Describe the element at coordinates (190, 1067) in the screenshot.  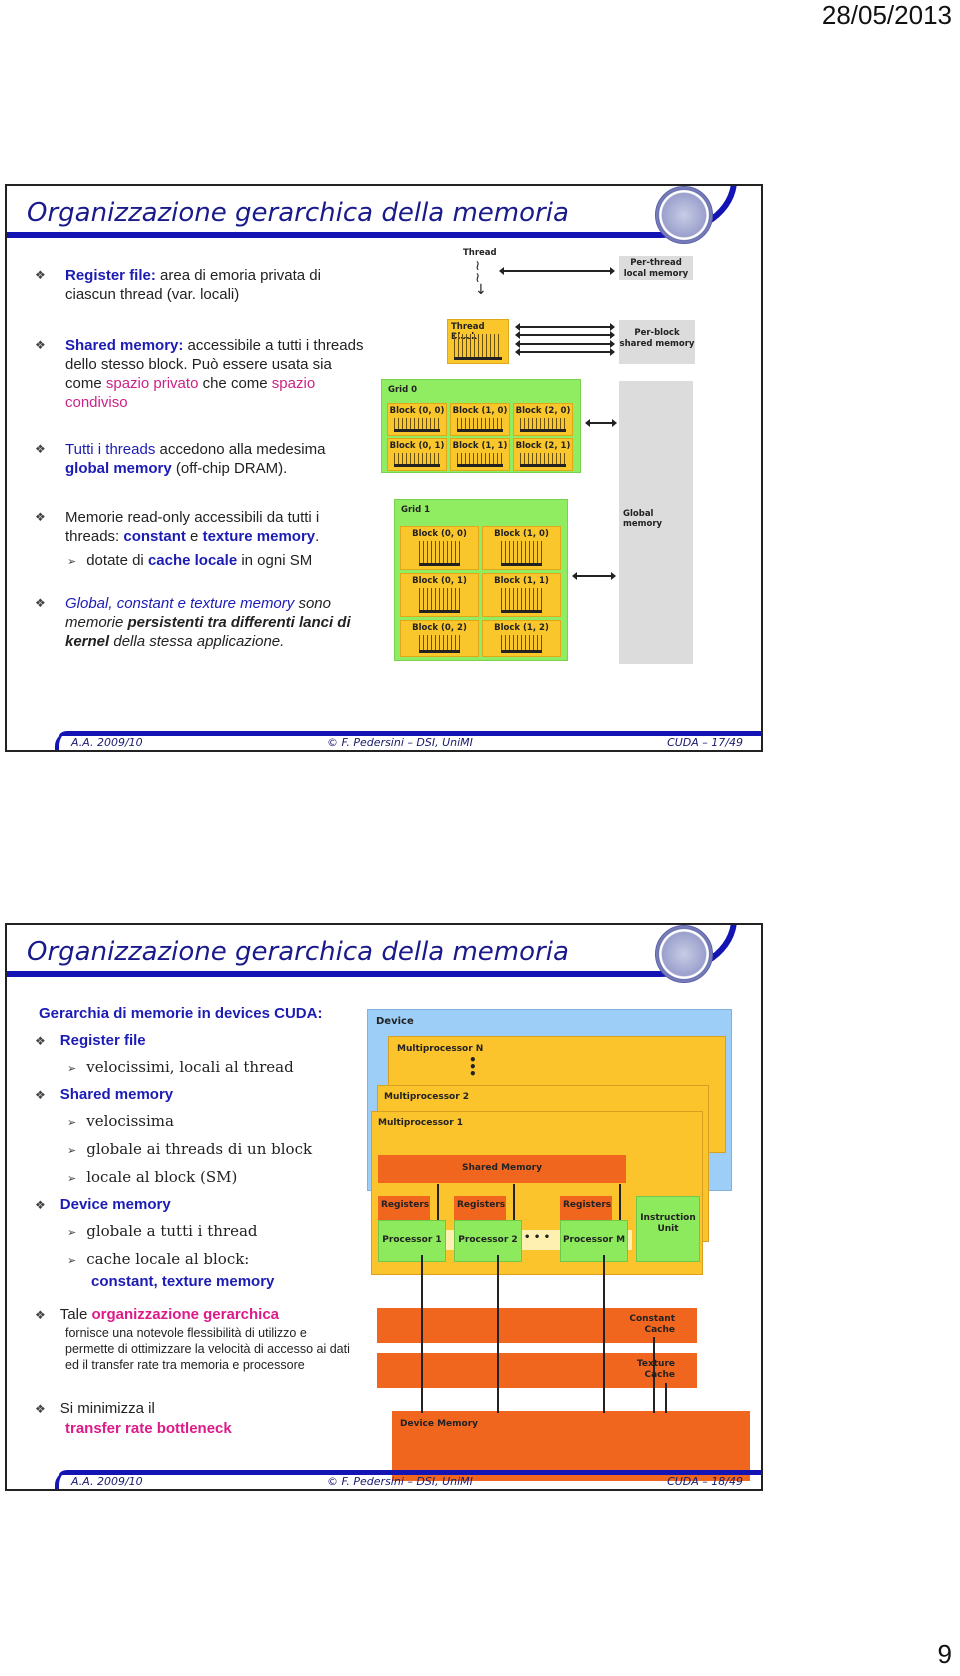
I see `sub-item-text: velocissimi, locali al thread` at that location.